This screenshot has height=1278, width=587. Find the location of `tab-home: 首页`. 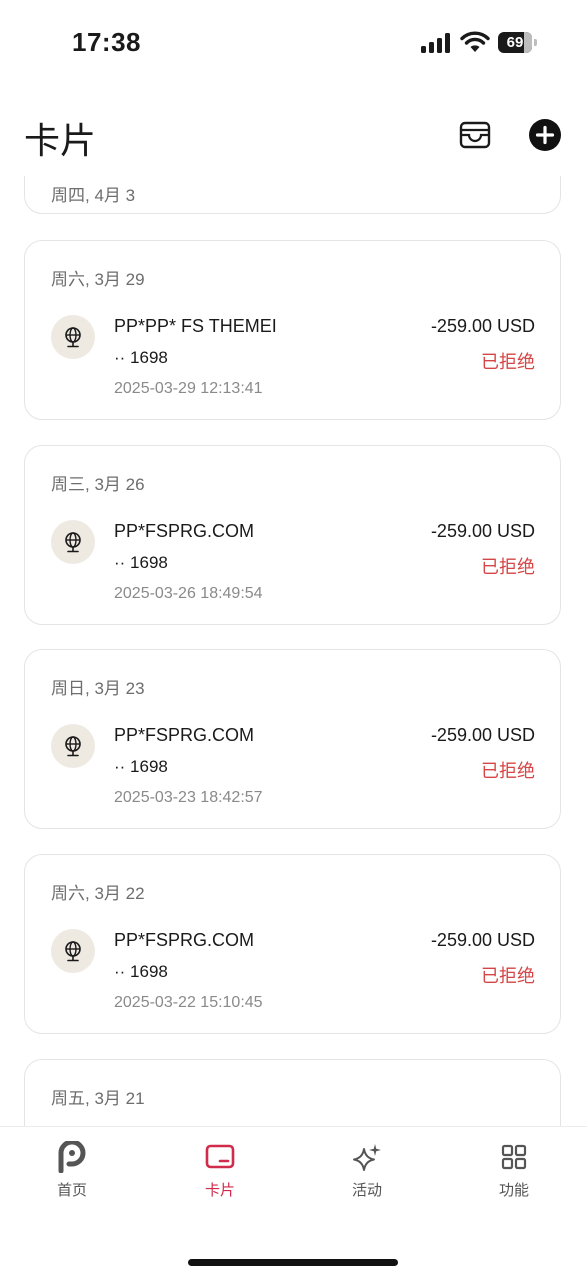

tab-home: 首页 is located at coordinates (72, 1171).